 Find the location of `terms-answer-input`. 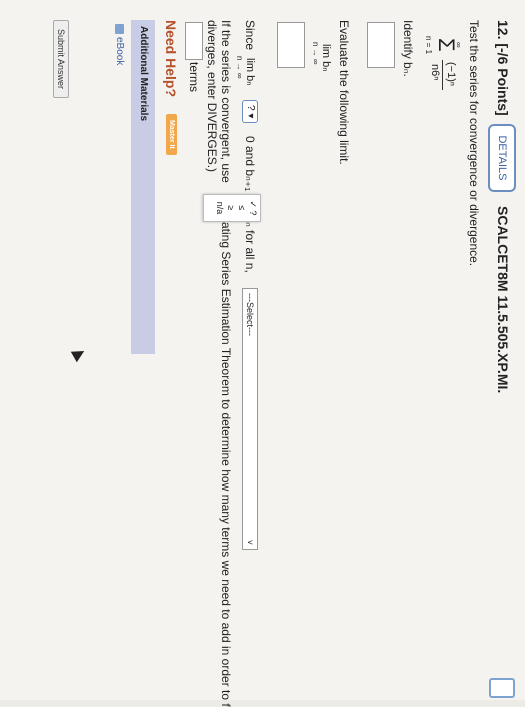

terms-answer-input is located at coordinates (194, 41).